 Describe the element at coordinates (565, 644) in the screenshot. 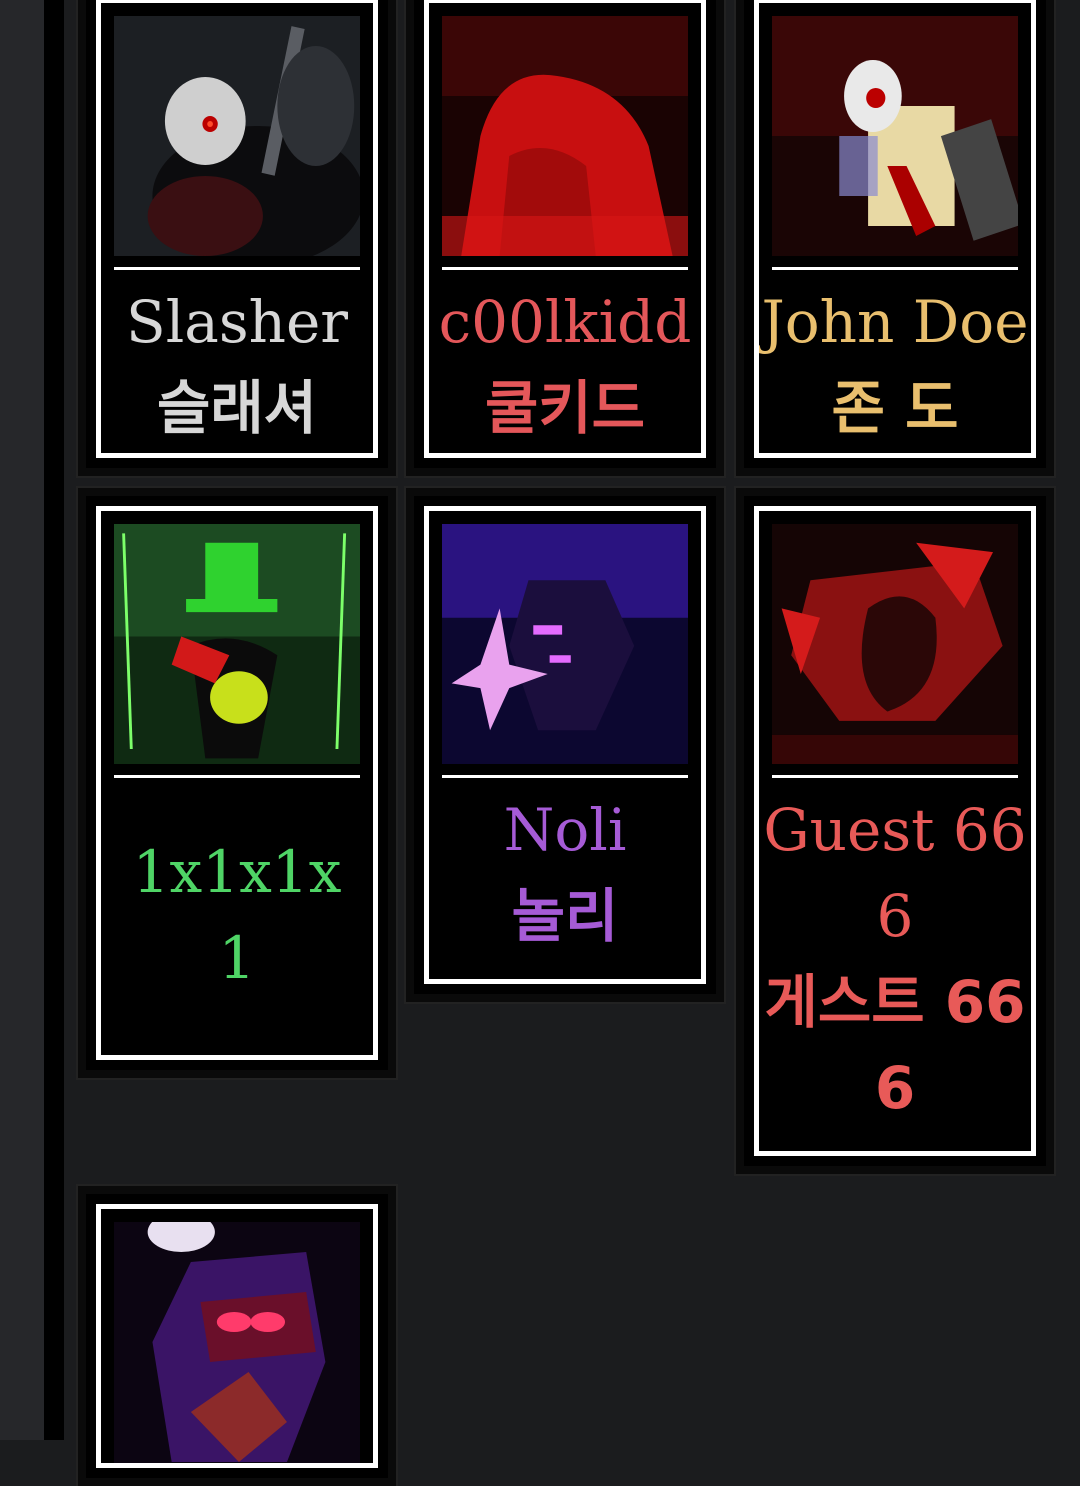

I see `portrait-noli` at that location.